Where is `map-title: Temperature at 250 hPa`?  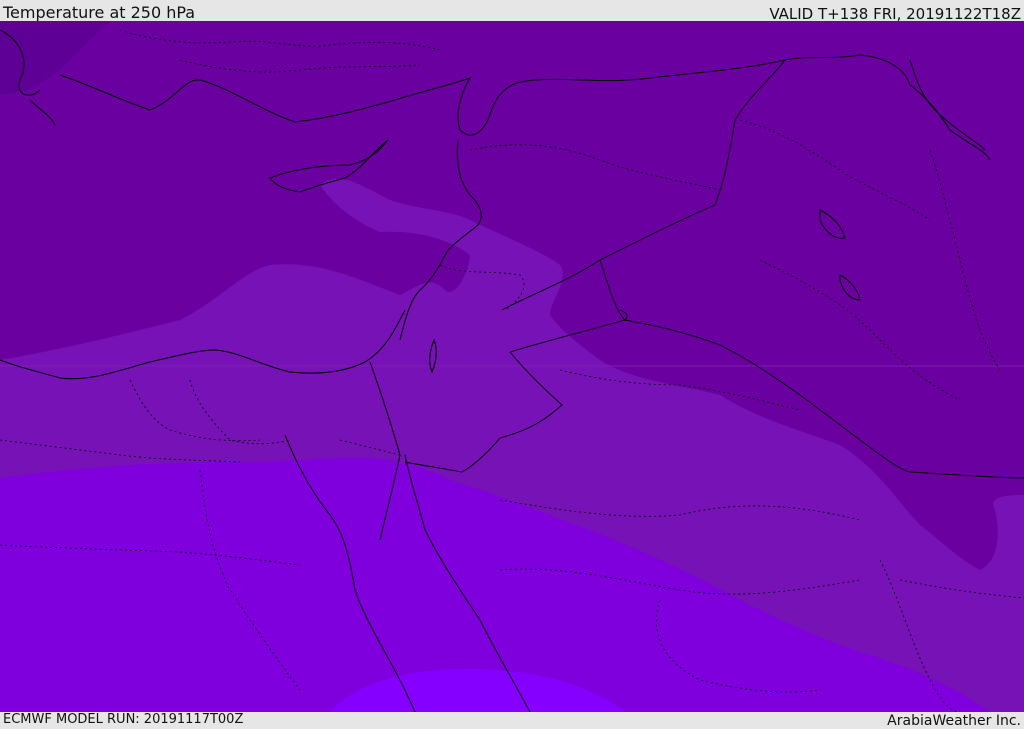
map-title: Temperature at 250 hPa is located at coordinates (99, 12).